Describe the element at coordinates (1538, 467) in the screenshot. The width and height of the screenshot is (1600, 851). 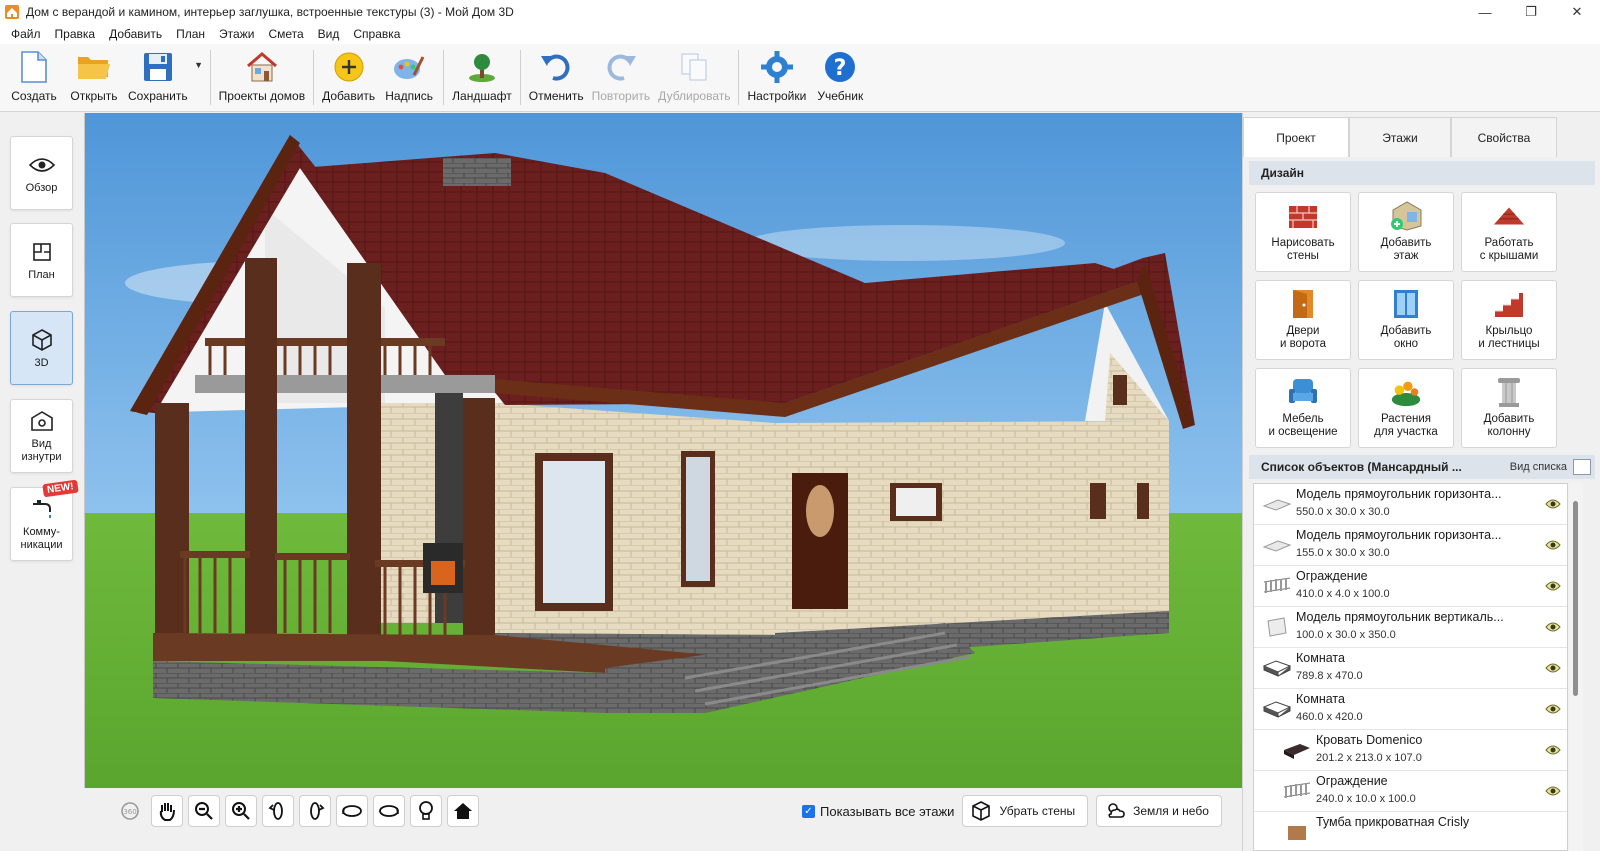
I see `view-list-link: Вид списка` at that location.